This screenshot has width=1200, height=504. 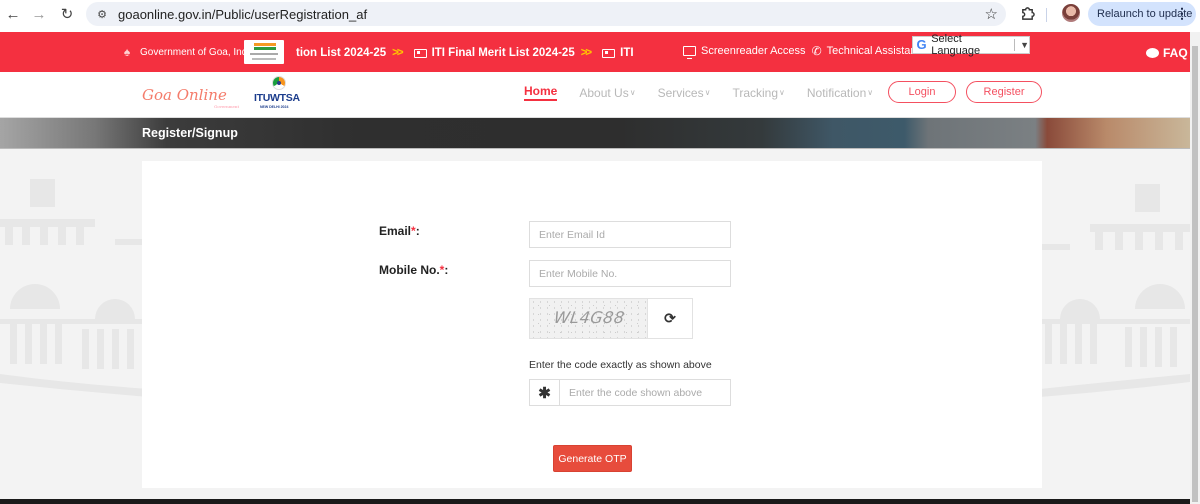 What do you see at coordinates (190, 133) in the screenshot?
I see `page-title: Register/Signup` at bounding box center [190, 133].